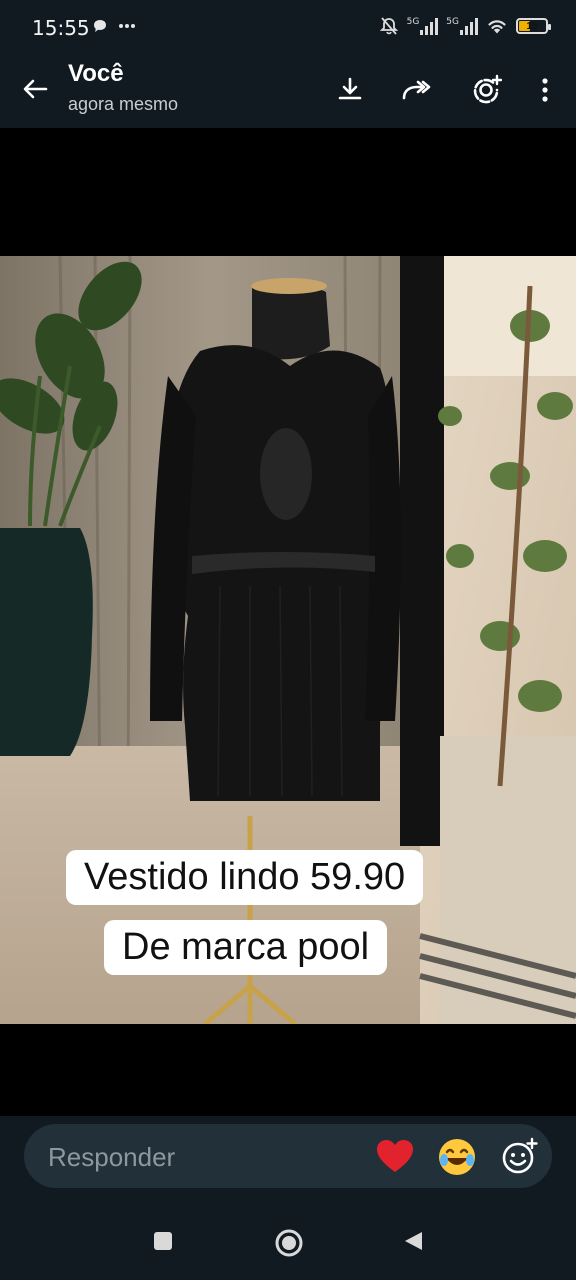 Image resolution: width=576 pixels, height=1280 pixels. What do you see at coordinates (123, 104) in the screenshot?
I see `status-time-ago: agora mesmo` at bounding box center [123, 104].